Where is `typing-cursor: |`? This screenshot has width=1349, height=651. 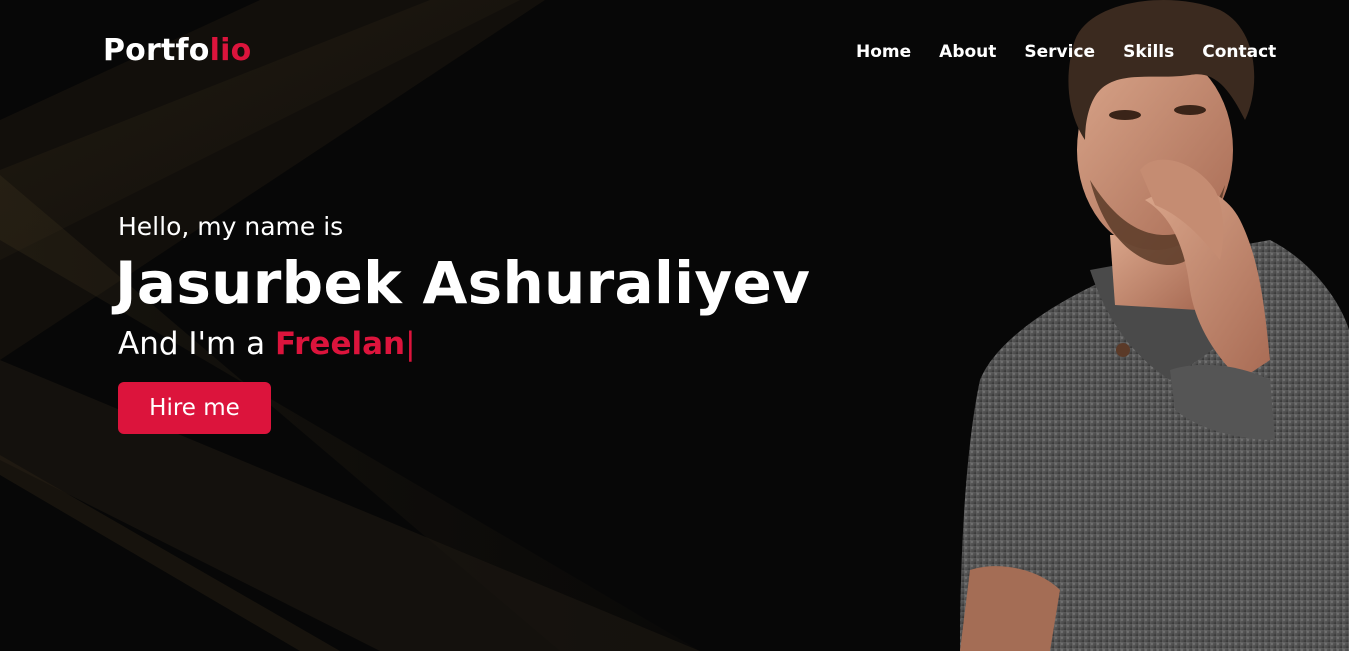
typing-cursor: | is located at coordinates (410, 344).